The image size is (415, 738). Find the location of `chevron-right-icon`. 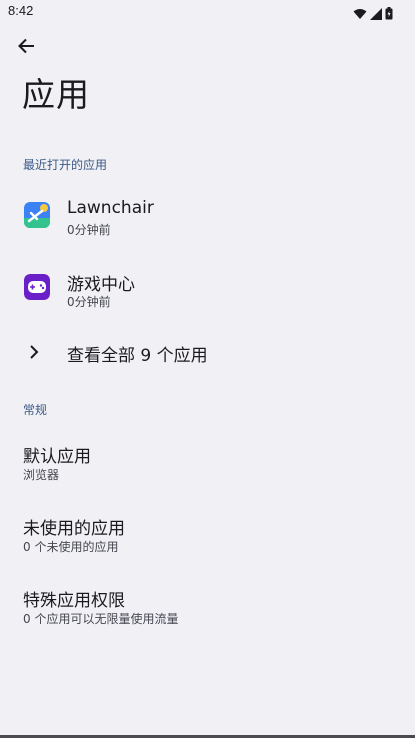

chevron-right-icon is located at coordinates (34, 352).